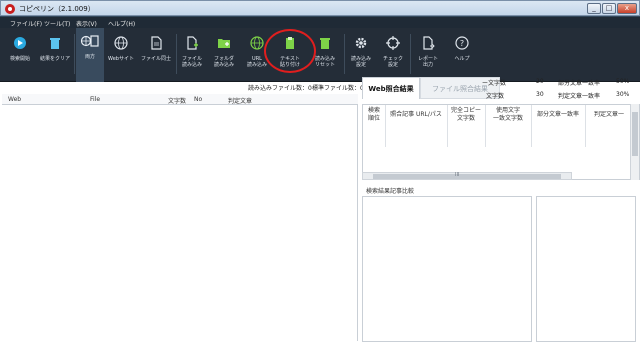  What do you see at coordinates (579, 96) in the screenshot?
I see `setting-label: 判定文章一致率` at bounding box center [579, 96].